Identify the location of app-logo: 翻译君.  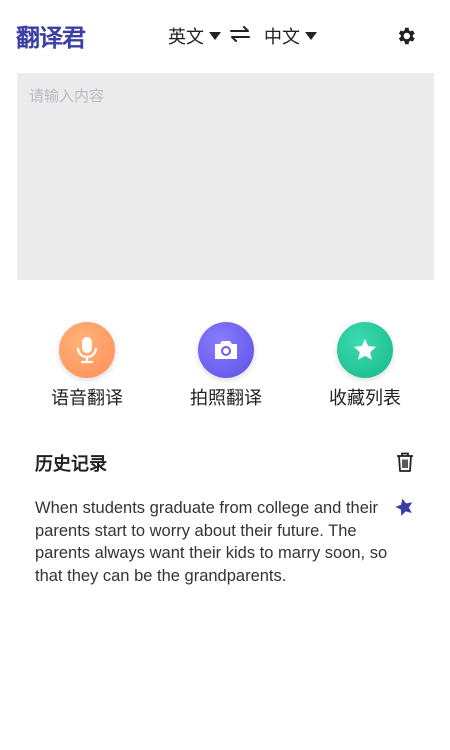
(51, 38).